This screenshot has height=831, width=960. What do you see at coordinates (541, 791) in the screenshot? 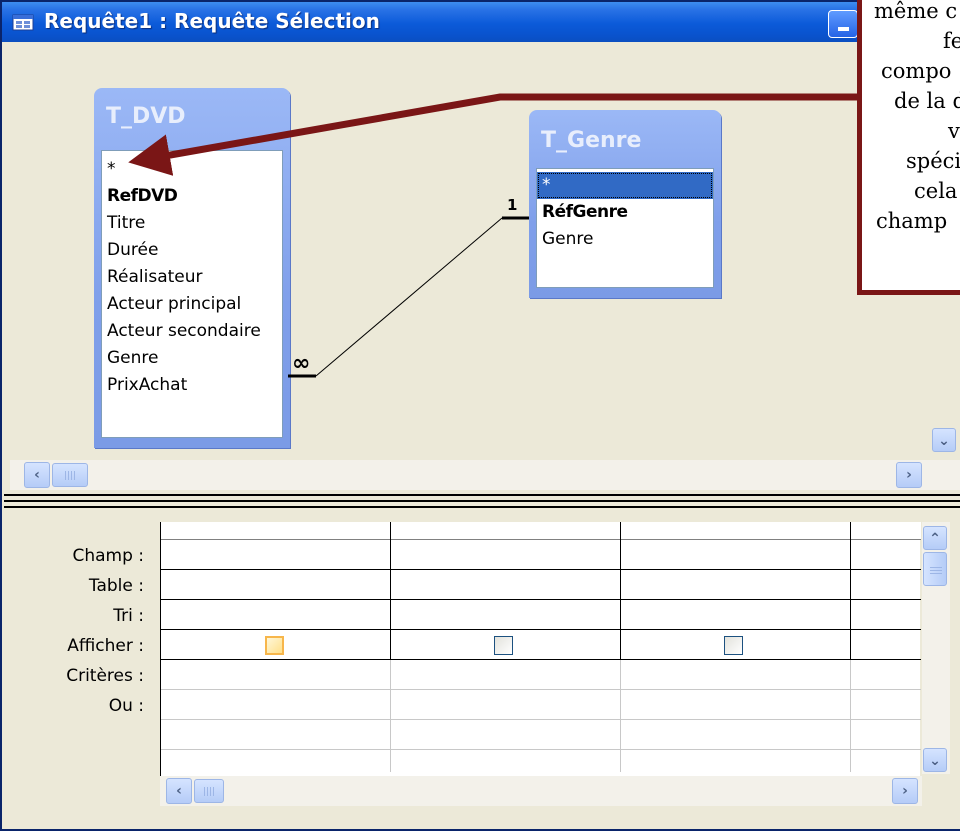
I see `lower-horizontal-scrollbar: ‹ ›` at bounding box center [541, 791].